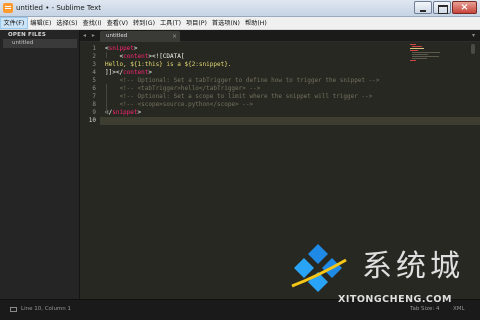 The image size is (480, 320). I want to click on maximize-button, so click(442, 7).